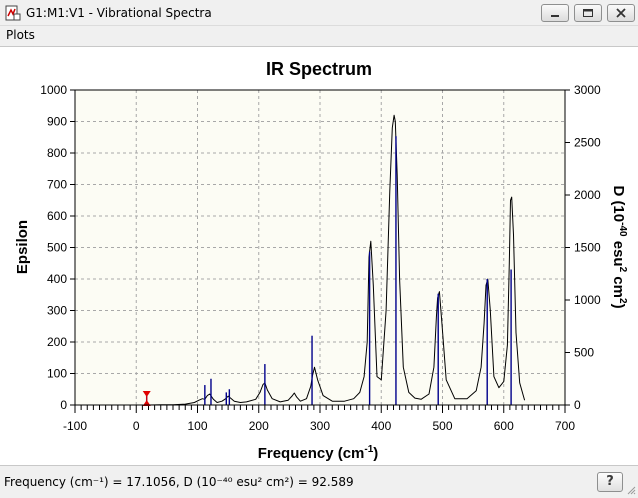 Image resolution: width=638 pixels, height=498 pixels. I want to click on x-tick-label: 500, so click(442, 426).